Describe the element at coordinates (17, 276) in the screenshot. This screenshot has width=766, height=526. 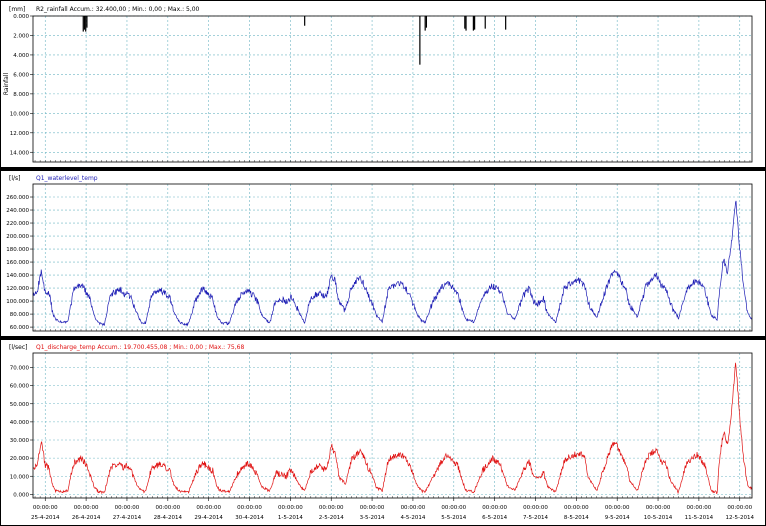
I see `waterlevel-y-tick-label: 140.000` at that location.